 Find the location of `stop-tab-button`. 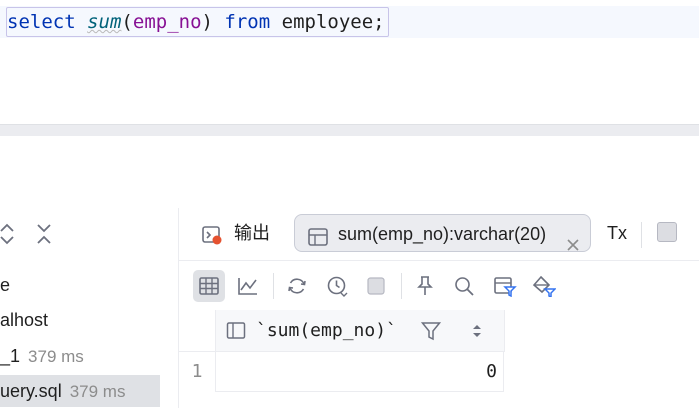

stop-tab-button is located at coordinates (667, 233).